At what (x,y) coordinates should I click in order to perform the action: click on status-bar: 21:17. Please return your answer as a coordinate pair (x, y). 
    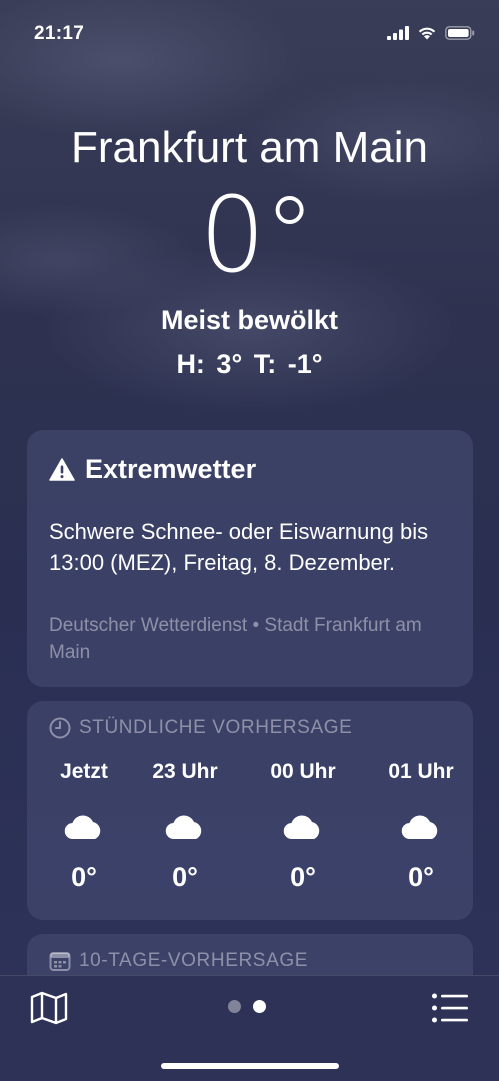
    Looking at the image, I should click on (249, 35).